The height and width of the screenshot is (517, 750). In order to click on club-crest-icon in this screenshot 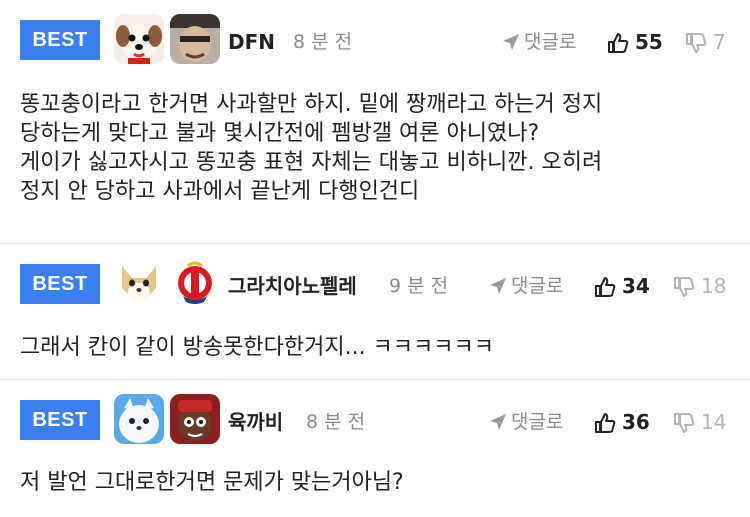, I will do `click(195, 283)`.